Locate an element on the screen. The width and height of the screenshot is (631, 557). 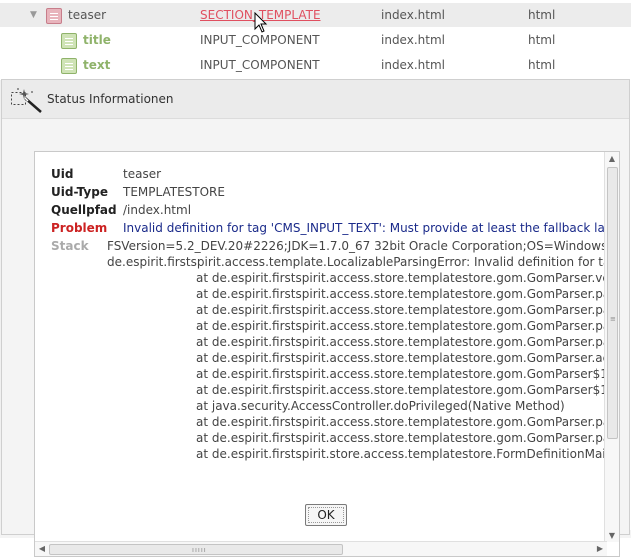
dialog-title-bar: Status Informationen is located at coordinates (315, 99).